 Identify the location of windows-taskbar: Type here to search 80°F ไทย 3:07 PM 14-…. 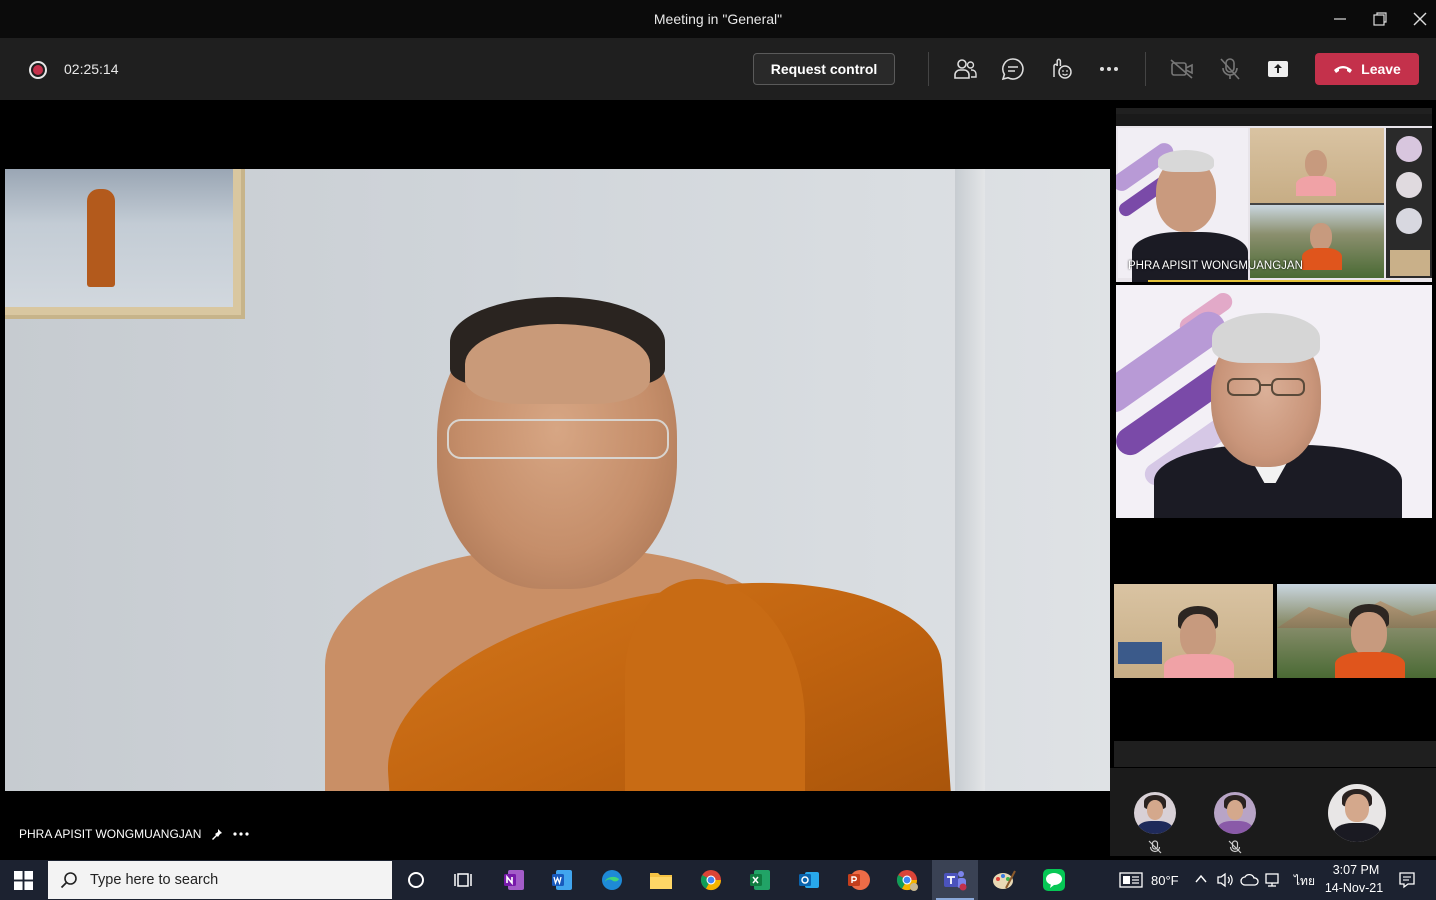
(718, 880).